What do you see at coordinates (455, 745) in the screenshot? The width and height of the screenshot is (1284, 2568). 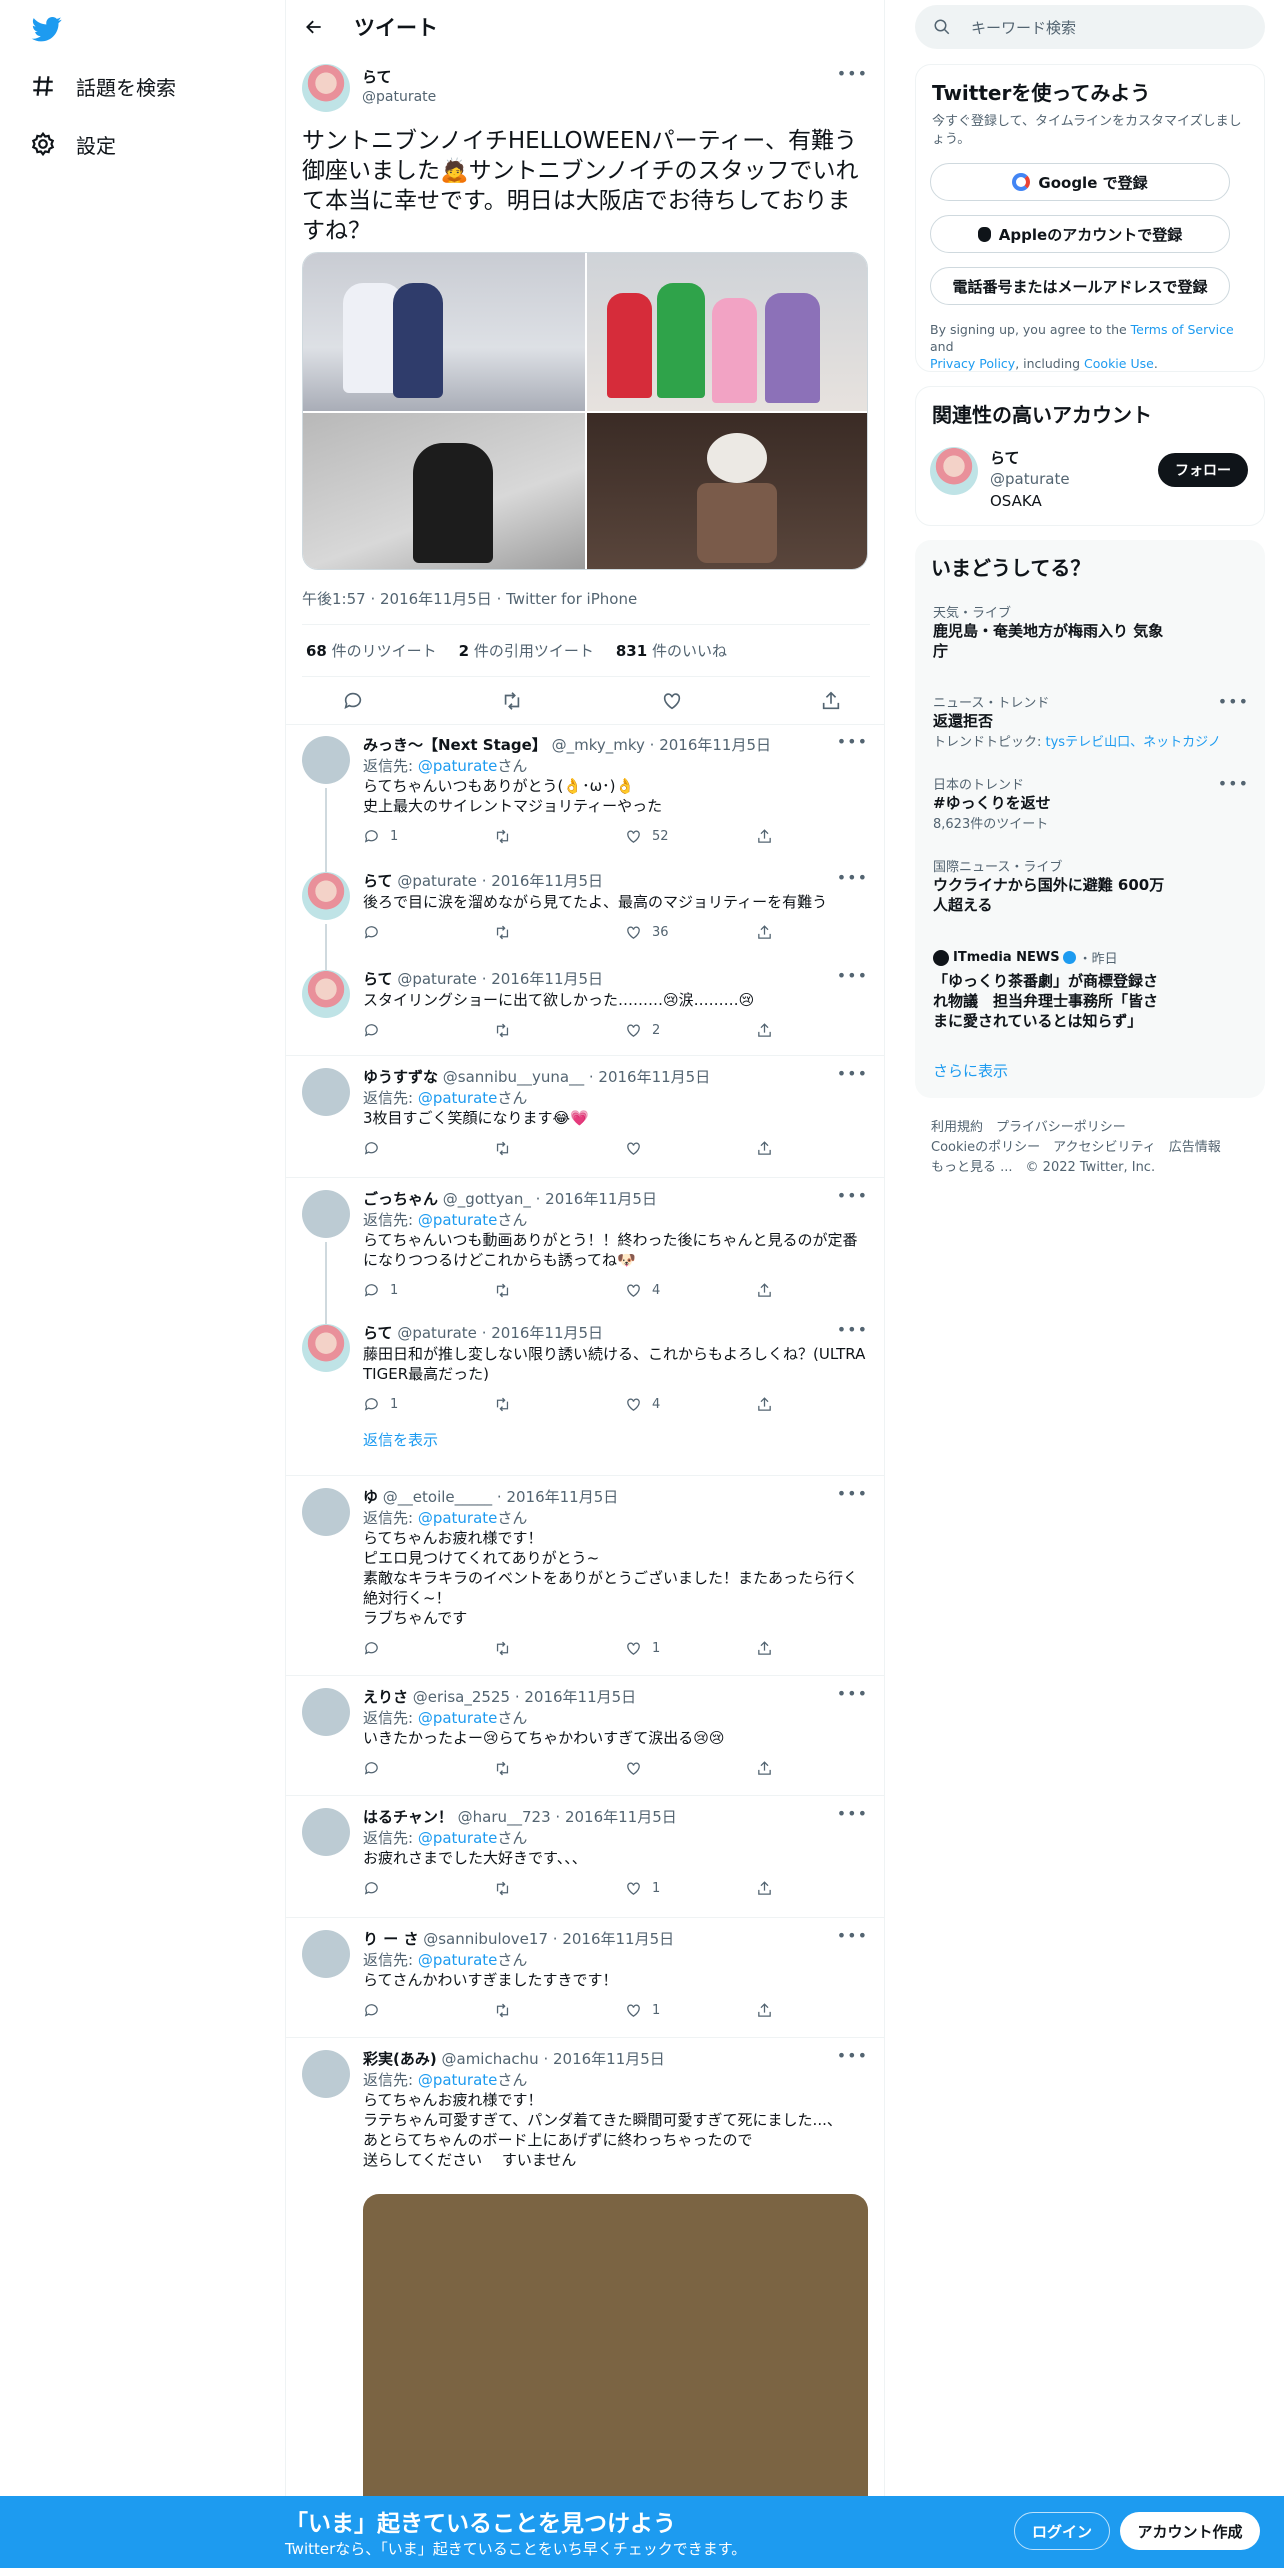 I see `reply-author-name: みっき〜【Next Stage】` at bounding box center [455, 745].